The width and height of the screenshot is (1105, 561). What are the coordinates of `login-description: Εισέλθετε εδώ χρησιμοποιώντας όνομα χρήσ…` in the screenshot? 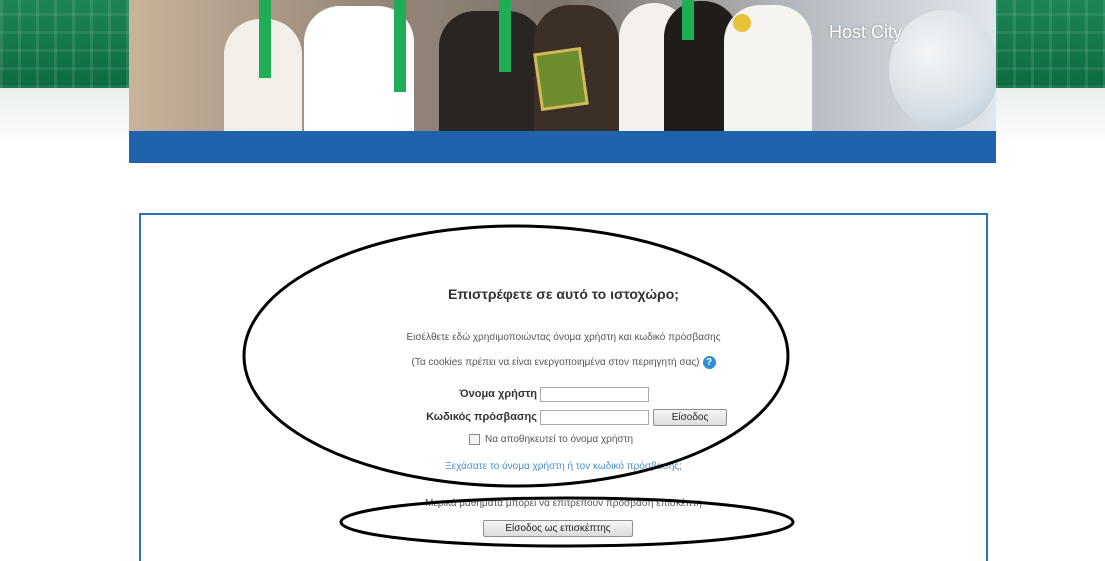 It's located at (563, 337).